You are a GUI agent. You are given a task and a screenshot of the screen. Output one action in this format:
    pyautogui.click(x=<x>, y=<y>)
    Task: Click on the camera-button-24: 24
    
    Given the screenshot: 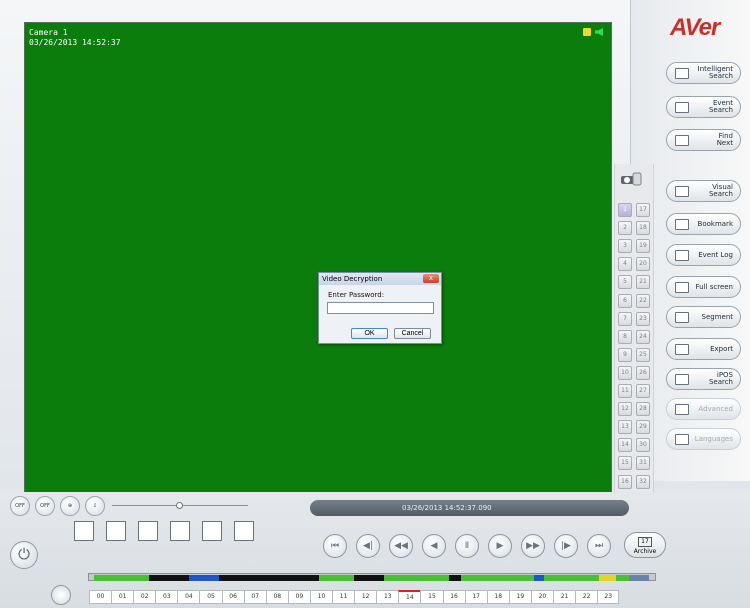 What is the action you would take?
    pyautogui.click(x=643, y=336)
    